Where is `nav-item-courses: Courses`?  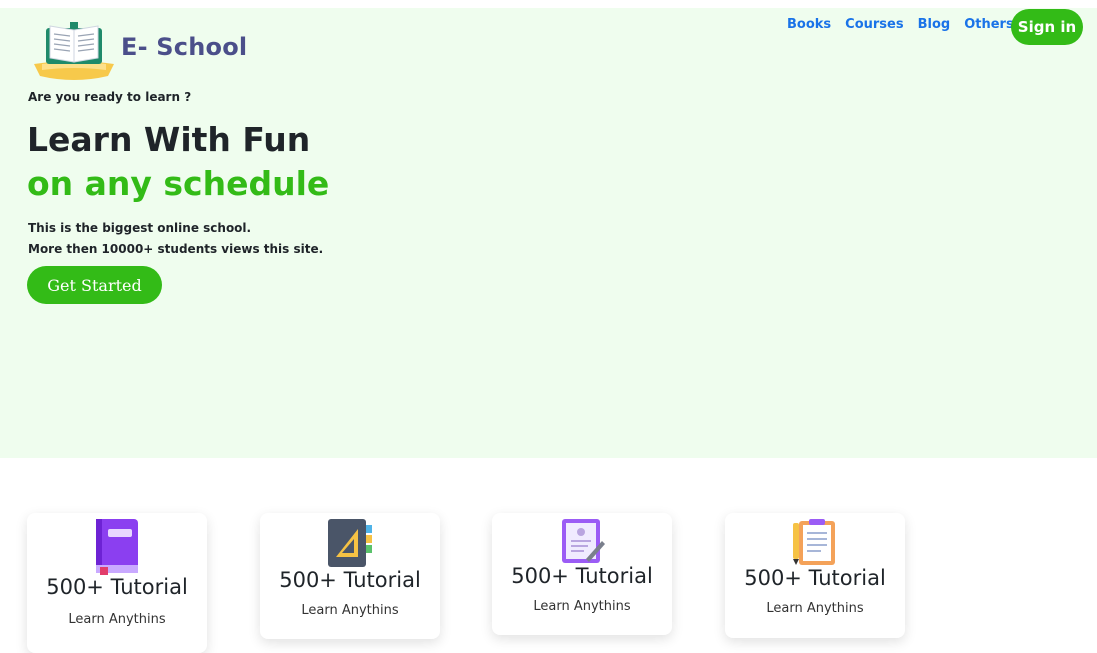
nav-item-courses: Courses is located at coordinates (874, 24).